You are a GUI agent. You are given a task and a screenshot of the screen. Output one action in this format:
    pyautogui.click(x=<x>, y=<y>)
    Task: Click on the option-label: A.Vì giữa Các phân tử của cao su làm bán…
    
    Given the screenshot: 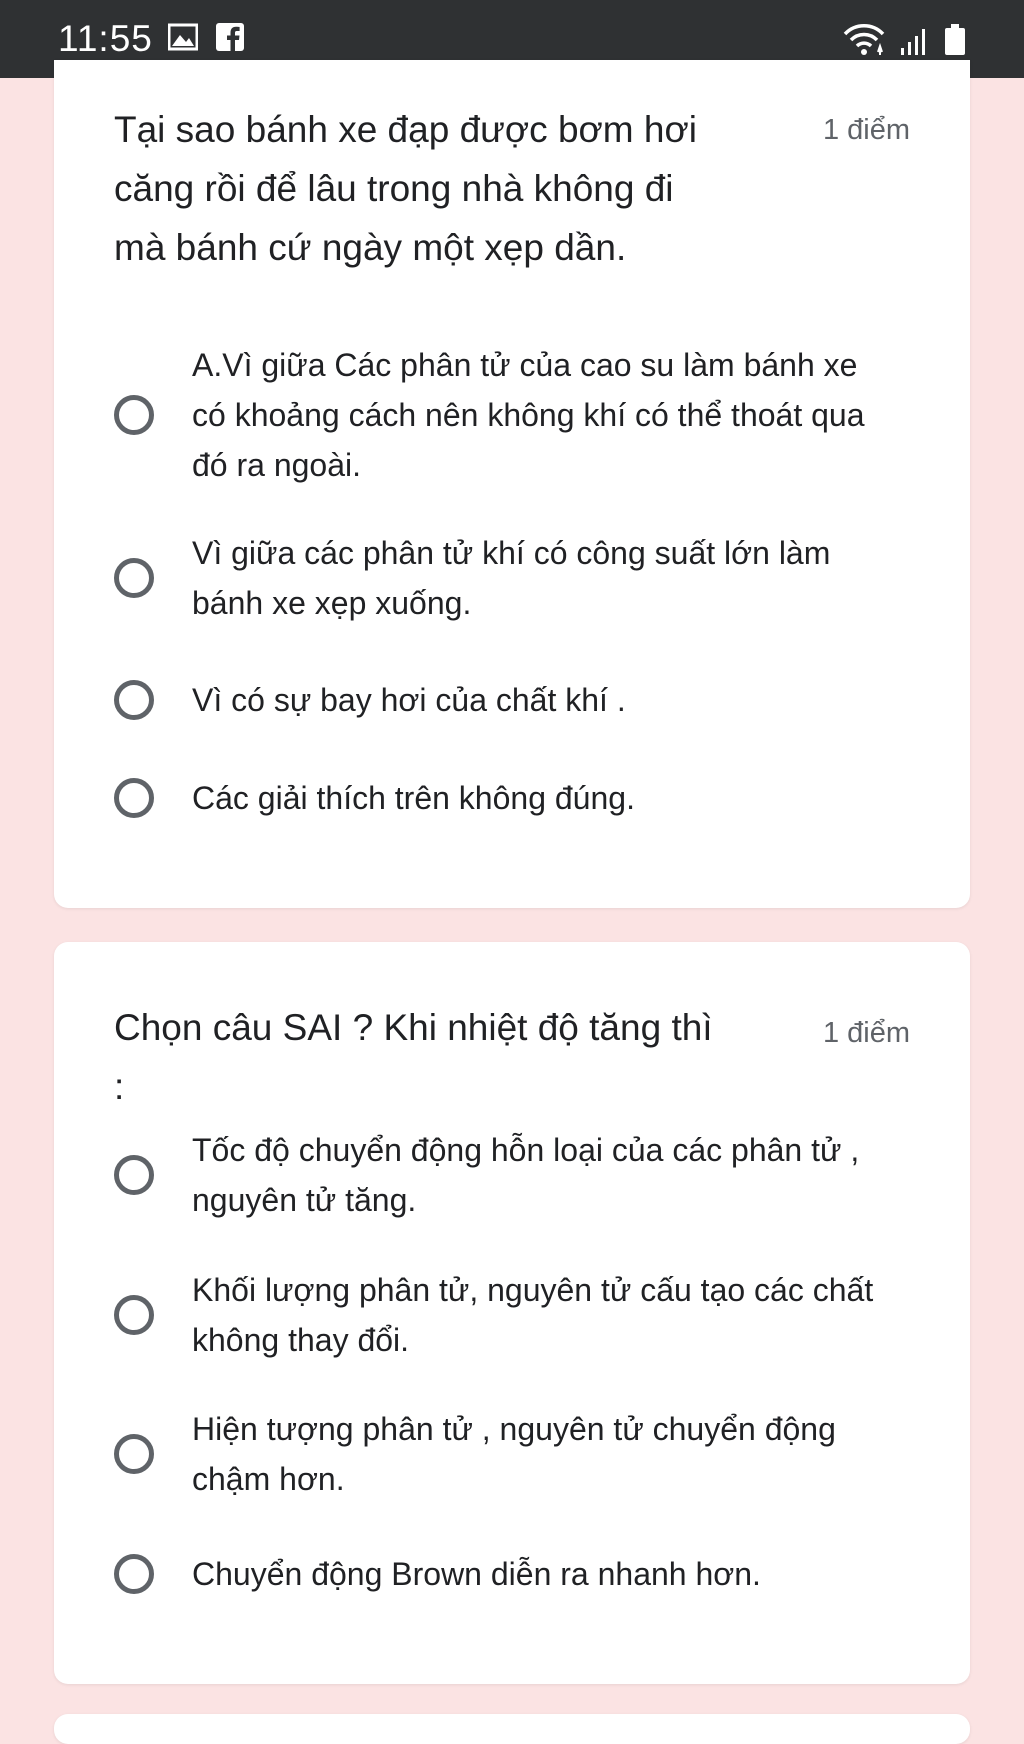 What is the action you would take?
    pyautogui.click(x=528, y=415)
    